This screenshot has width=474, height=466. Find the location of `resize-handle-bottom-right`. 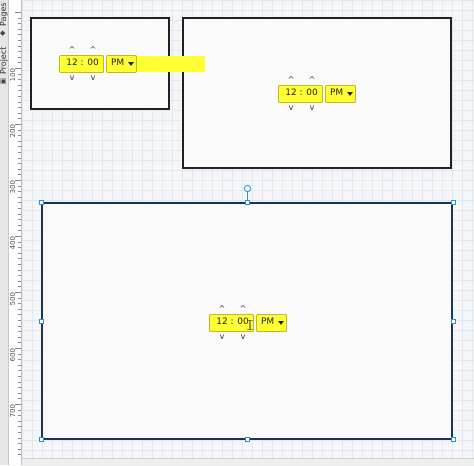

resize-handle-bottom-right is located at coordinates (453, 439).